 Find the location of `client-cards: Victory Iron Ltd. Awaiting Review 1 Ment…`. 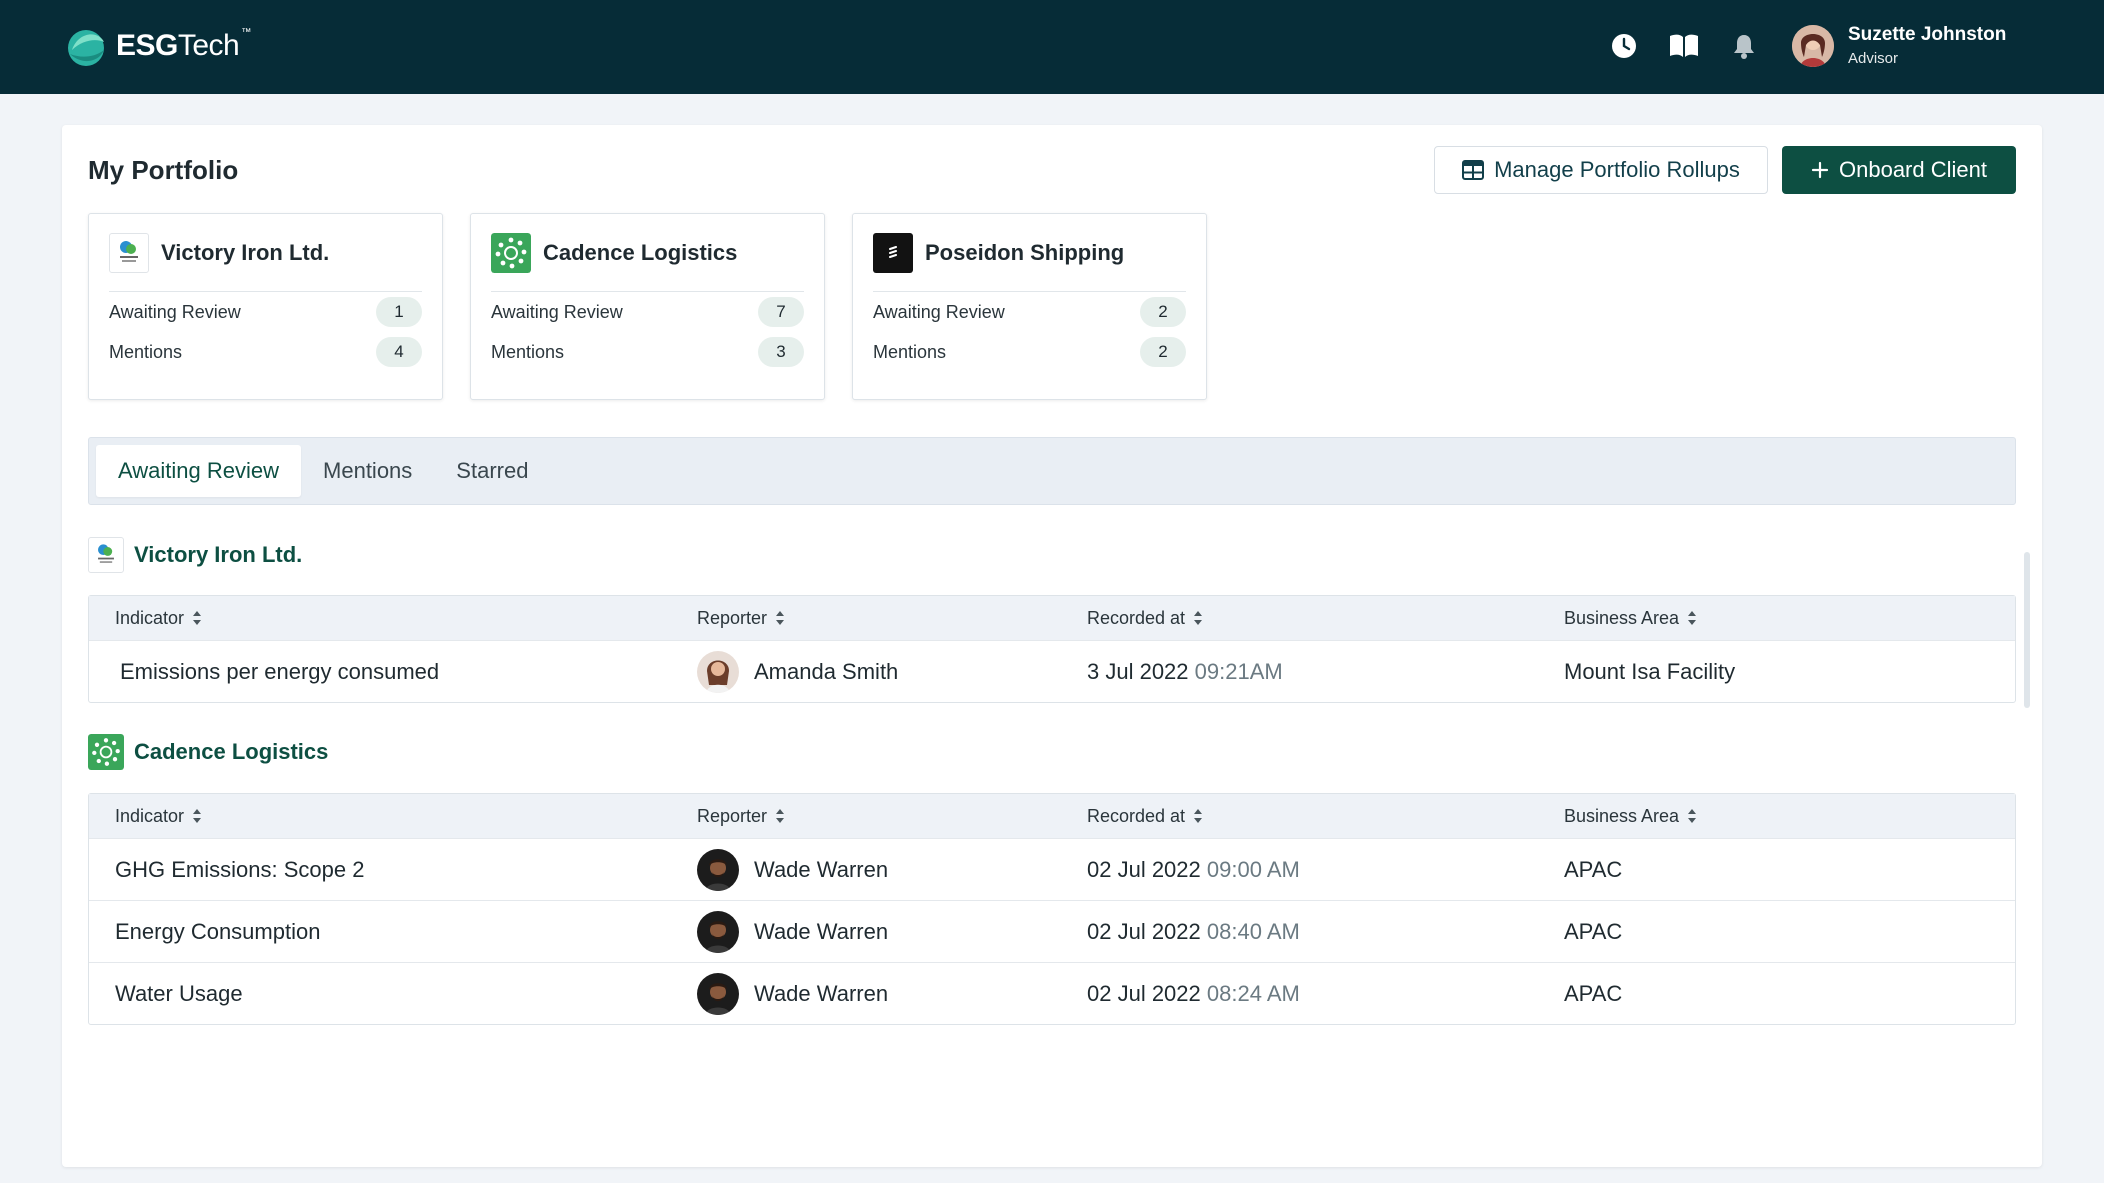

client-cards: Victory Iron Ltd. Awaiting Review 1 Ment… is located at coordinates (647, 306).